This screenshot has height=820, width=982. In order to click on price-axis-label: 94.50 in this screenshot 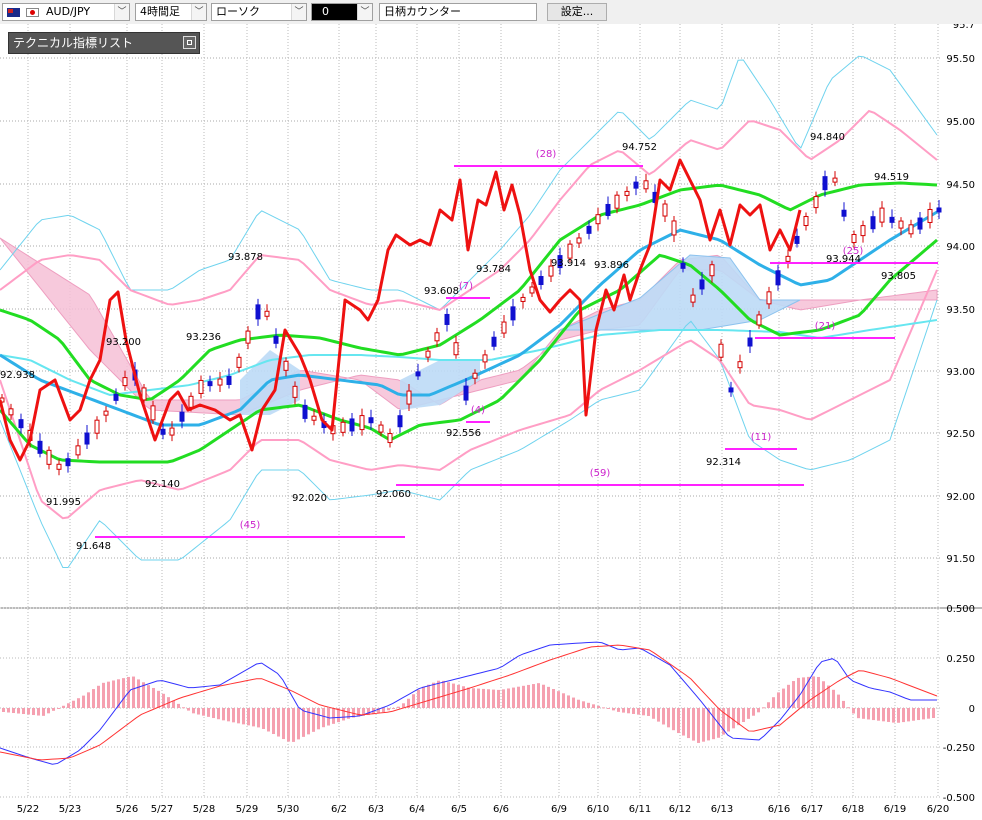, I will do `click(960, 185)`.